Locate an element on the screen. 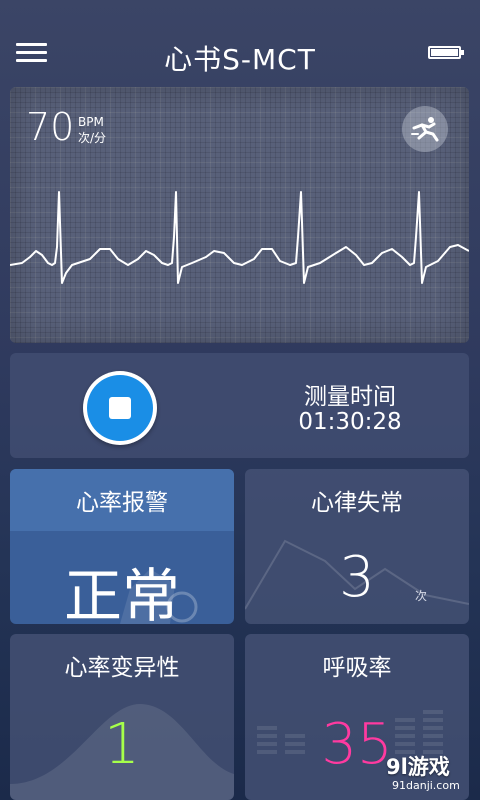  tile-title: 心率变异性 is located at coordinates (122, 668).